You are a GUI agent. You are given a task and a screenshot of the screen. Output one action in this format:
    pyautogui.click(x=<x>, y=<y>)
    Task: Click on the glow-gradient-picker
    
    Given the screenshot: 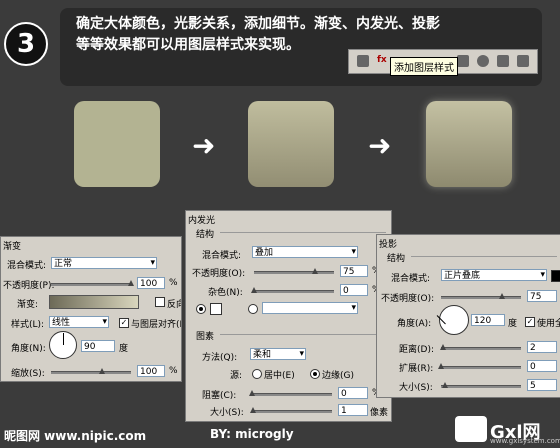 What is the action you would take?
    pyautogui.click(x=310, y=308)
    